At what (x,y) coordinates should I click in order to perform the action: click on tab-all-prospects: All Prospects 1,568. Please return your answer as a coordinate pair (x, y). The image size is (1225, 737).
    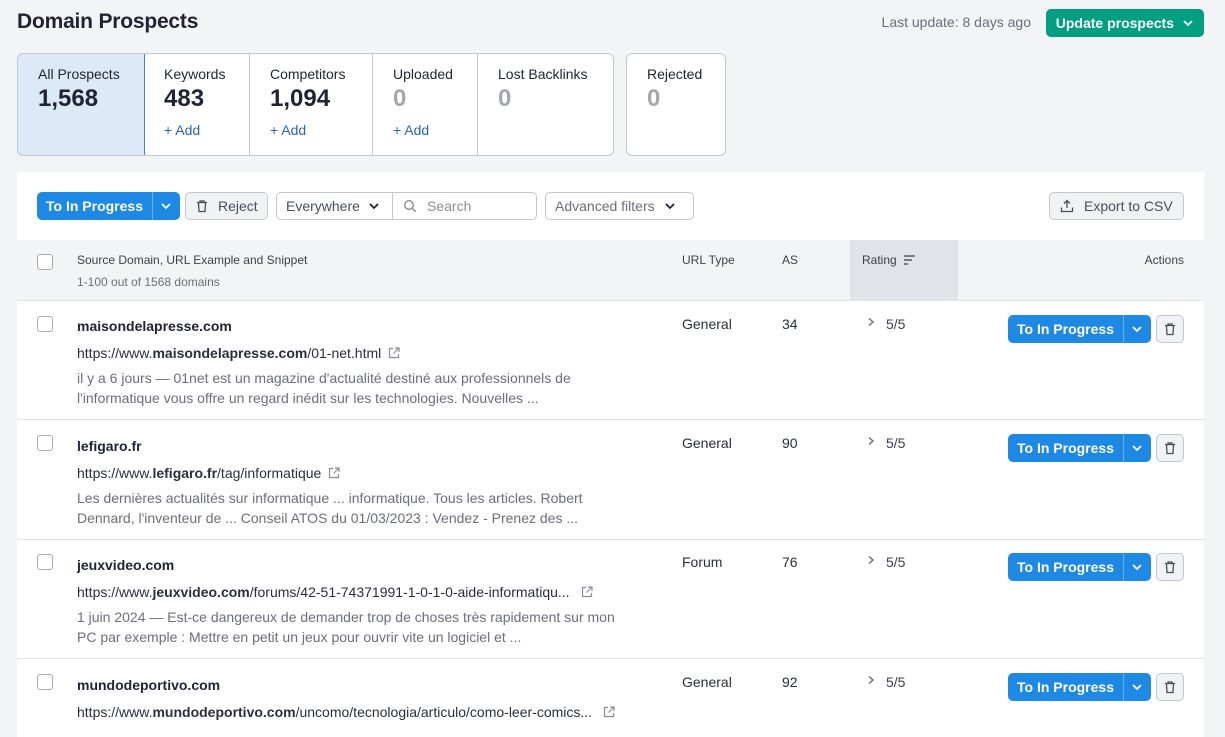
    Looking at the image, I should click on (81, 104).